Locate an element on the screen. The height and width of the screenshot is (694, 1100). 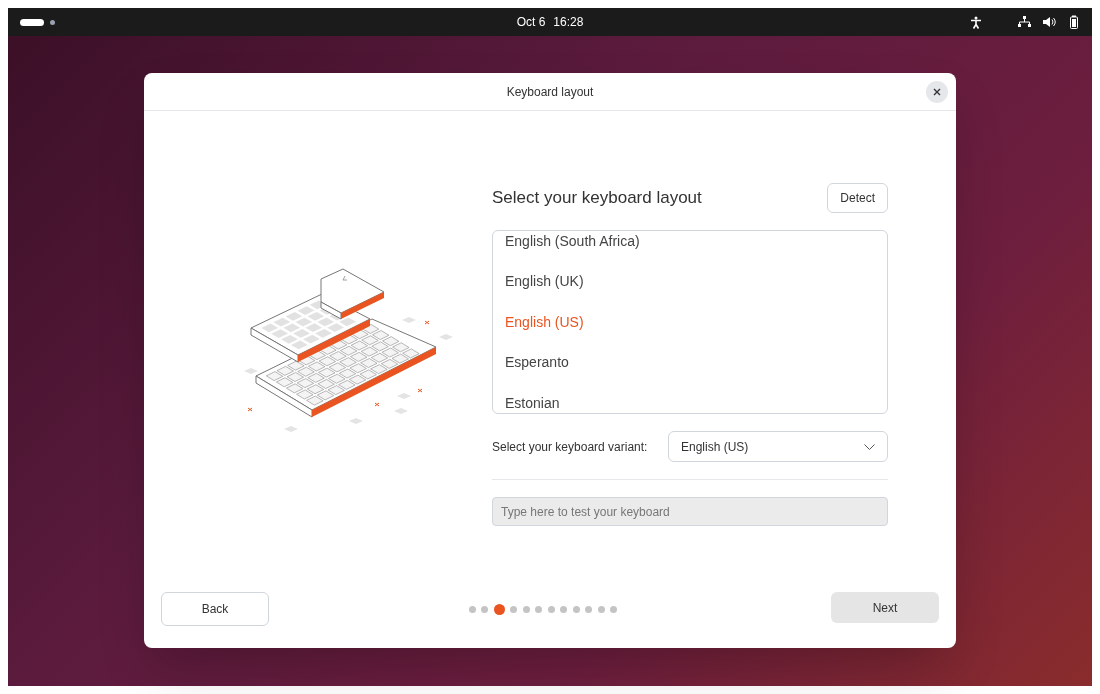
close-icon is located at coordinates (937, 92).